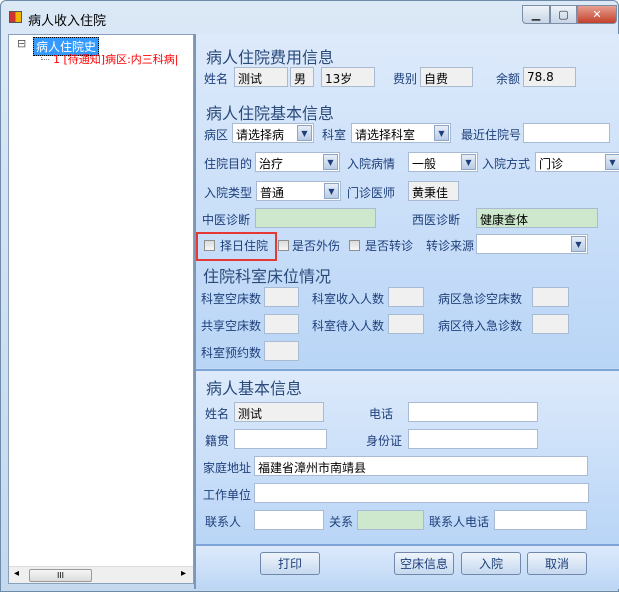  Describe the element at coordinates (183, 573) in the screenshot. I see `scroll-right-icon: ▸` at that location.